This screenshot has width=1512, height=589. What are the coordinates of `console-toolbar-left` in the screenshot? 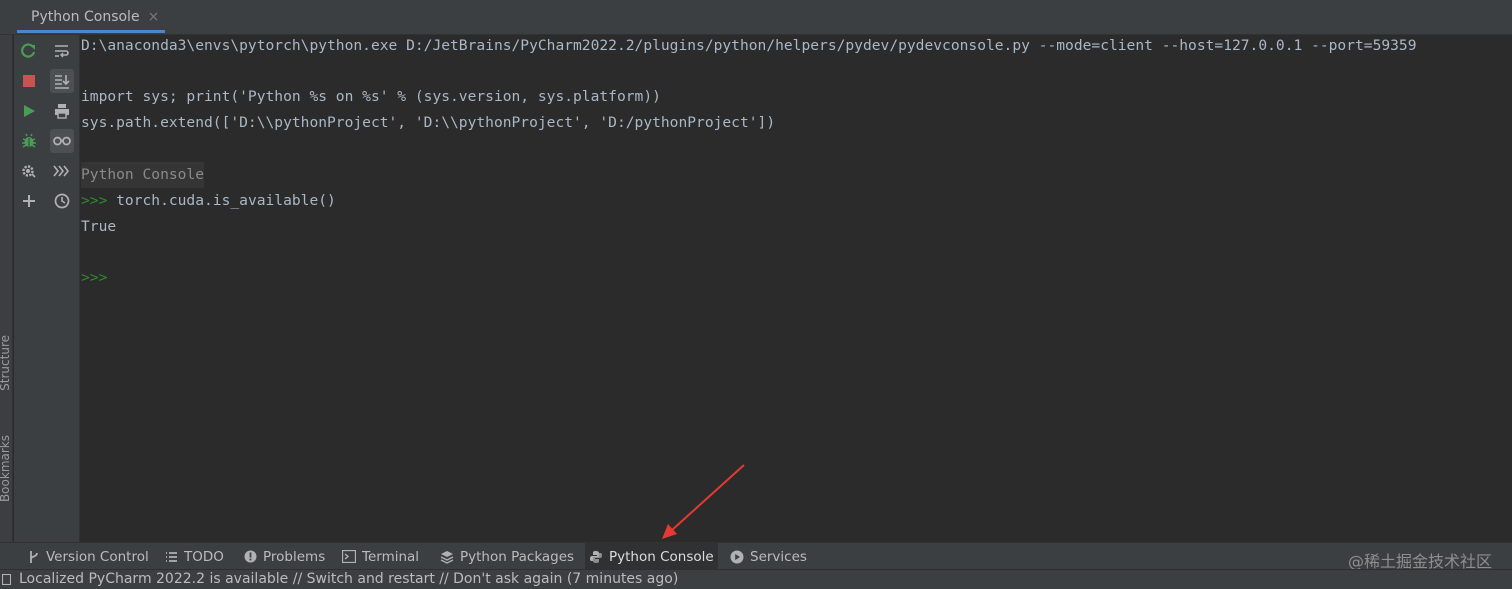 It's located at (29, 288).